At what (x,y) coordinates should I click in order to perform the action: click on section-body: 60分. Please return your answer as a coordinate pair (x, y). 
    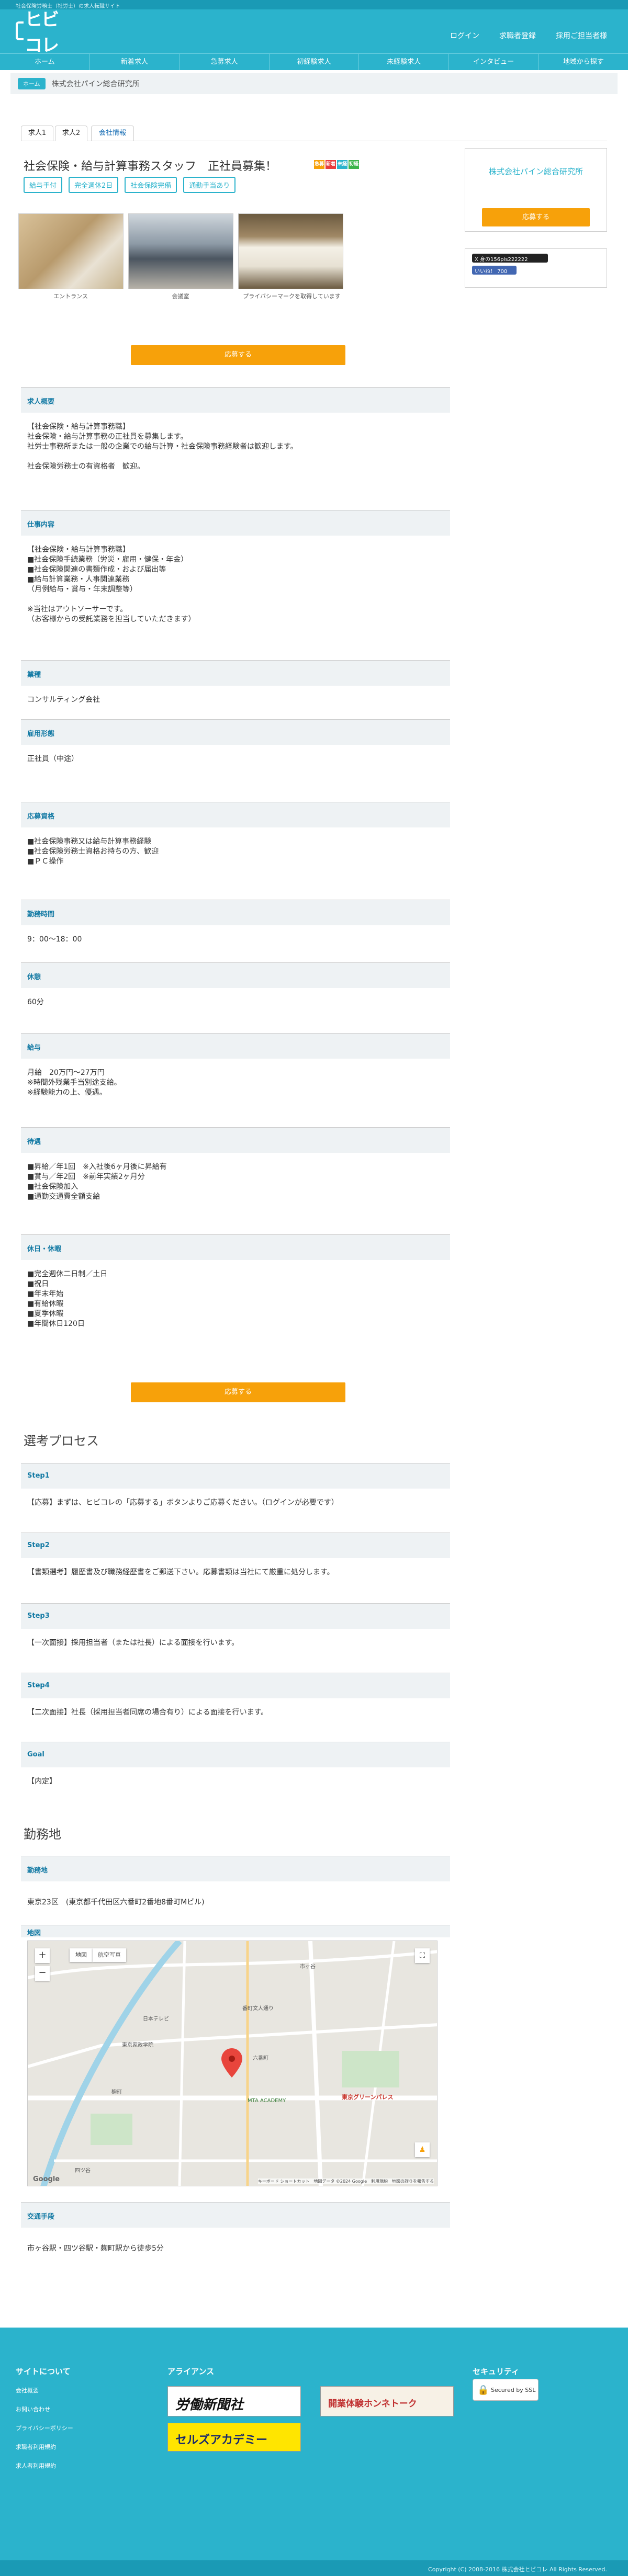
    Looking at the image, I should click on (236, 1002).